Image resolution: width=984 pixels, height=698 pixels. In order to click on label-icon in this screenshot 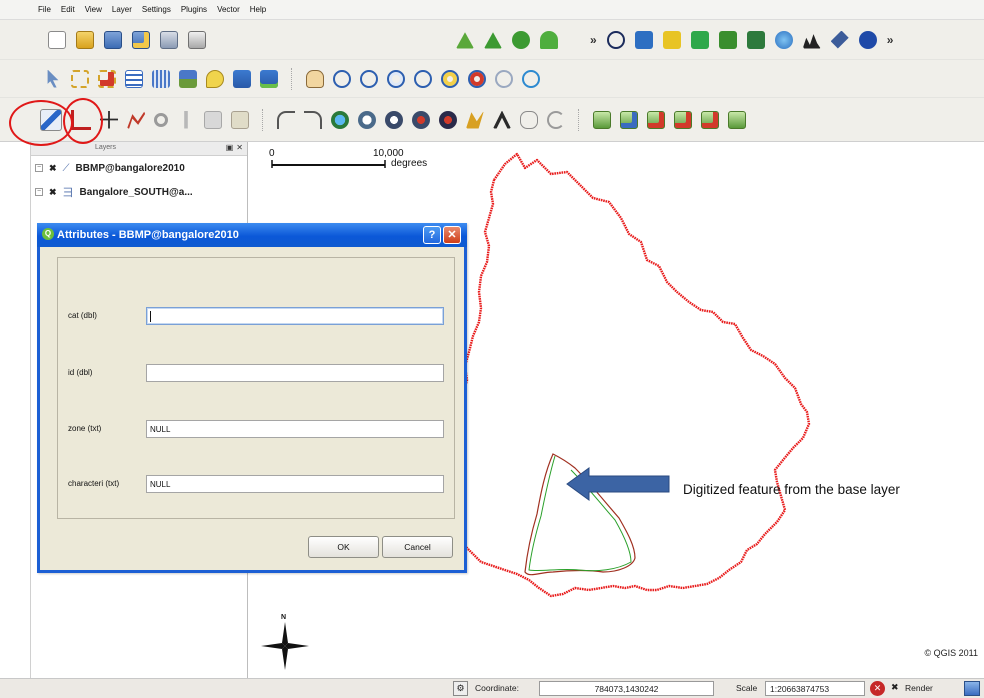, I will do `click(242, 78)`.